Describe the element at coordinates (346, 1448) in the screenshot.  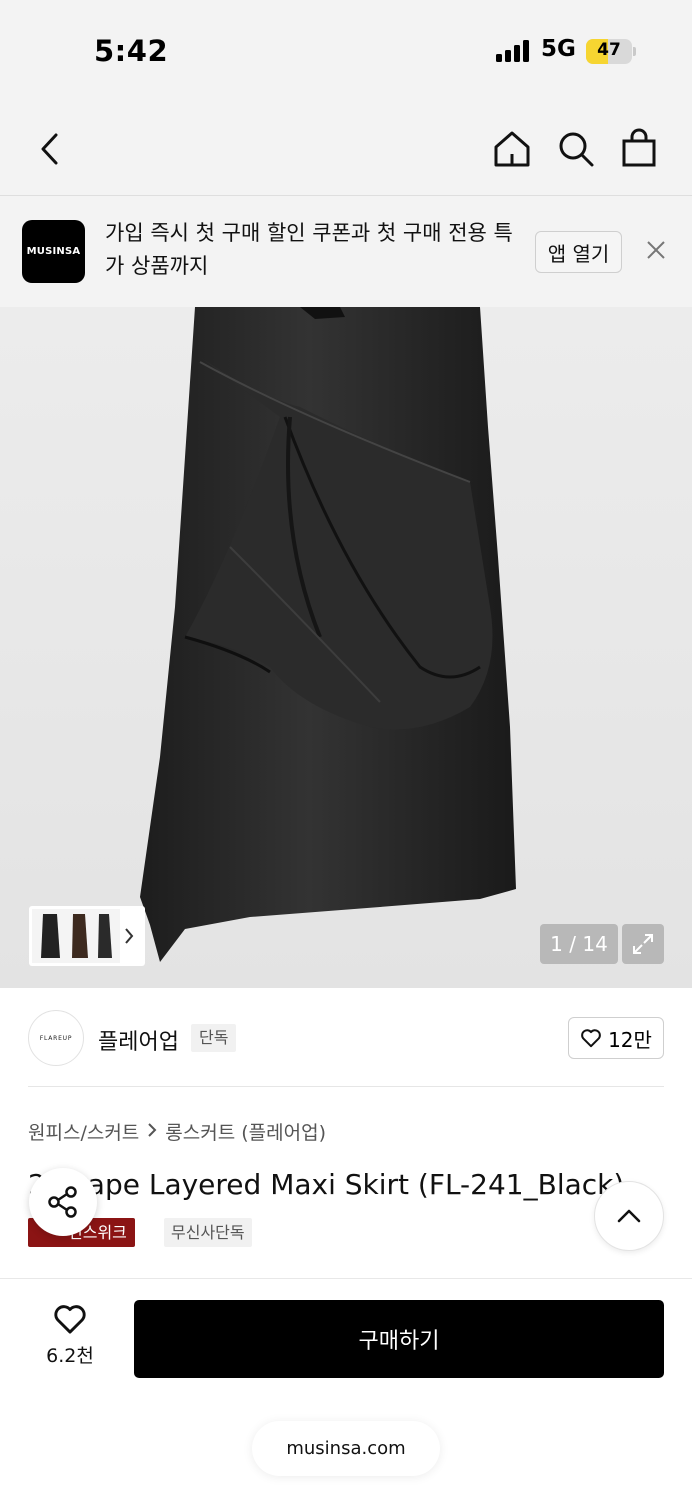
I see `browser-url-bar: musinsa.com` at that location.